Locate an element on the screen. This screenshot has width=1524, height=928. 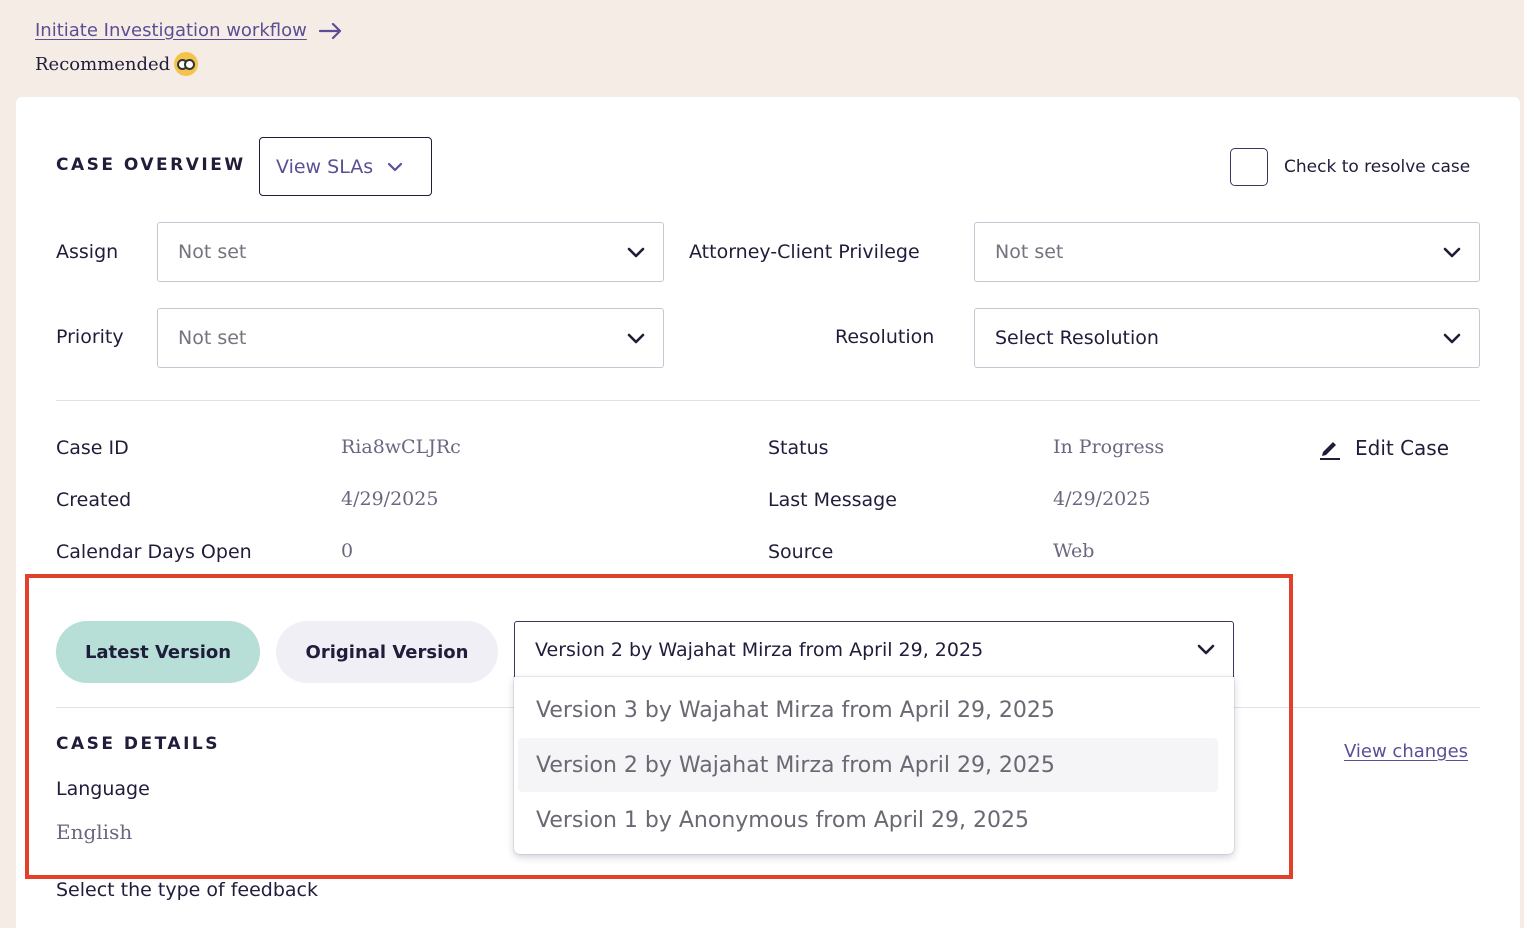
recommended-note: Recommended is located at coordinates (117, 64).